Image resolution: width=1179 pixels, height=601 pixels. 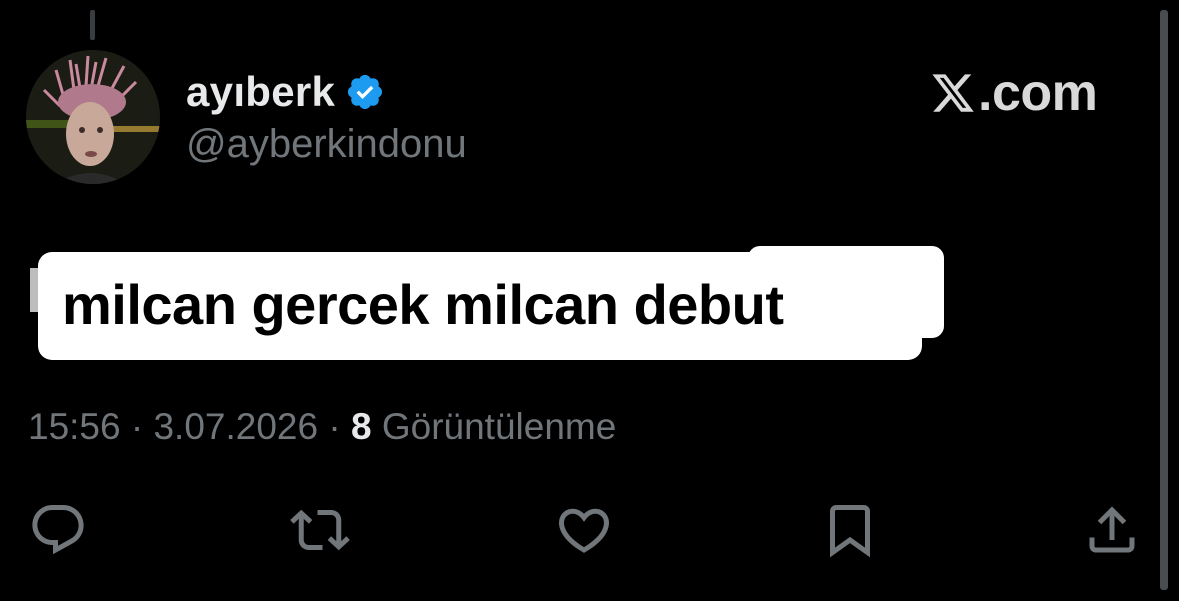 I want to click on bookmark-button, so click(x=850, y=530).